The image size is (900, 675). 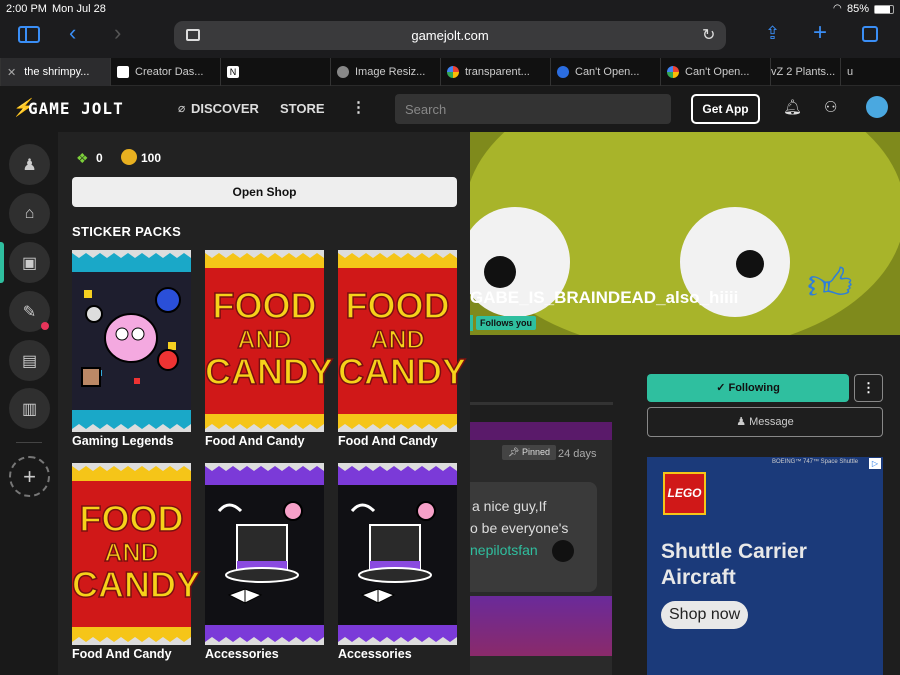 What do you see at coordinates (182, 108) in the screenshot?
I see `compass-icon: ⌀` at bounding box center [182, 108].